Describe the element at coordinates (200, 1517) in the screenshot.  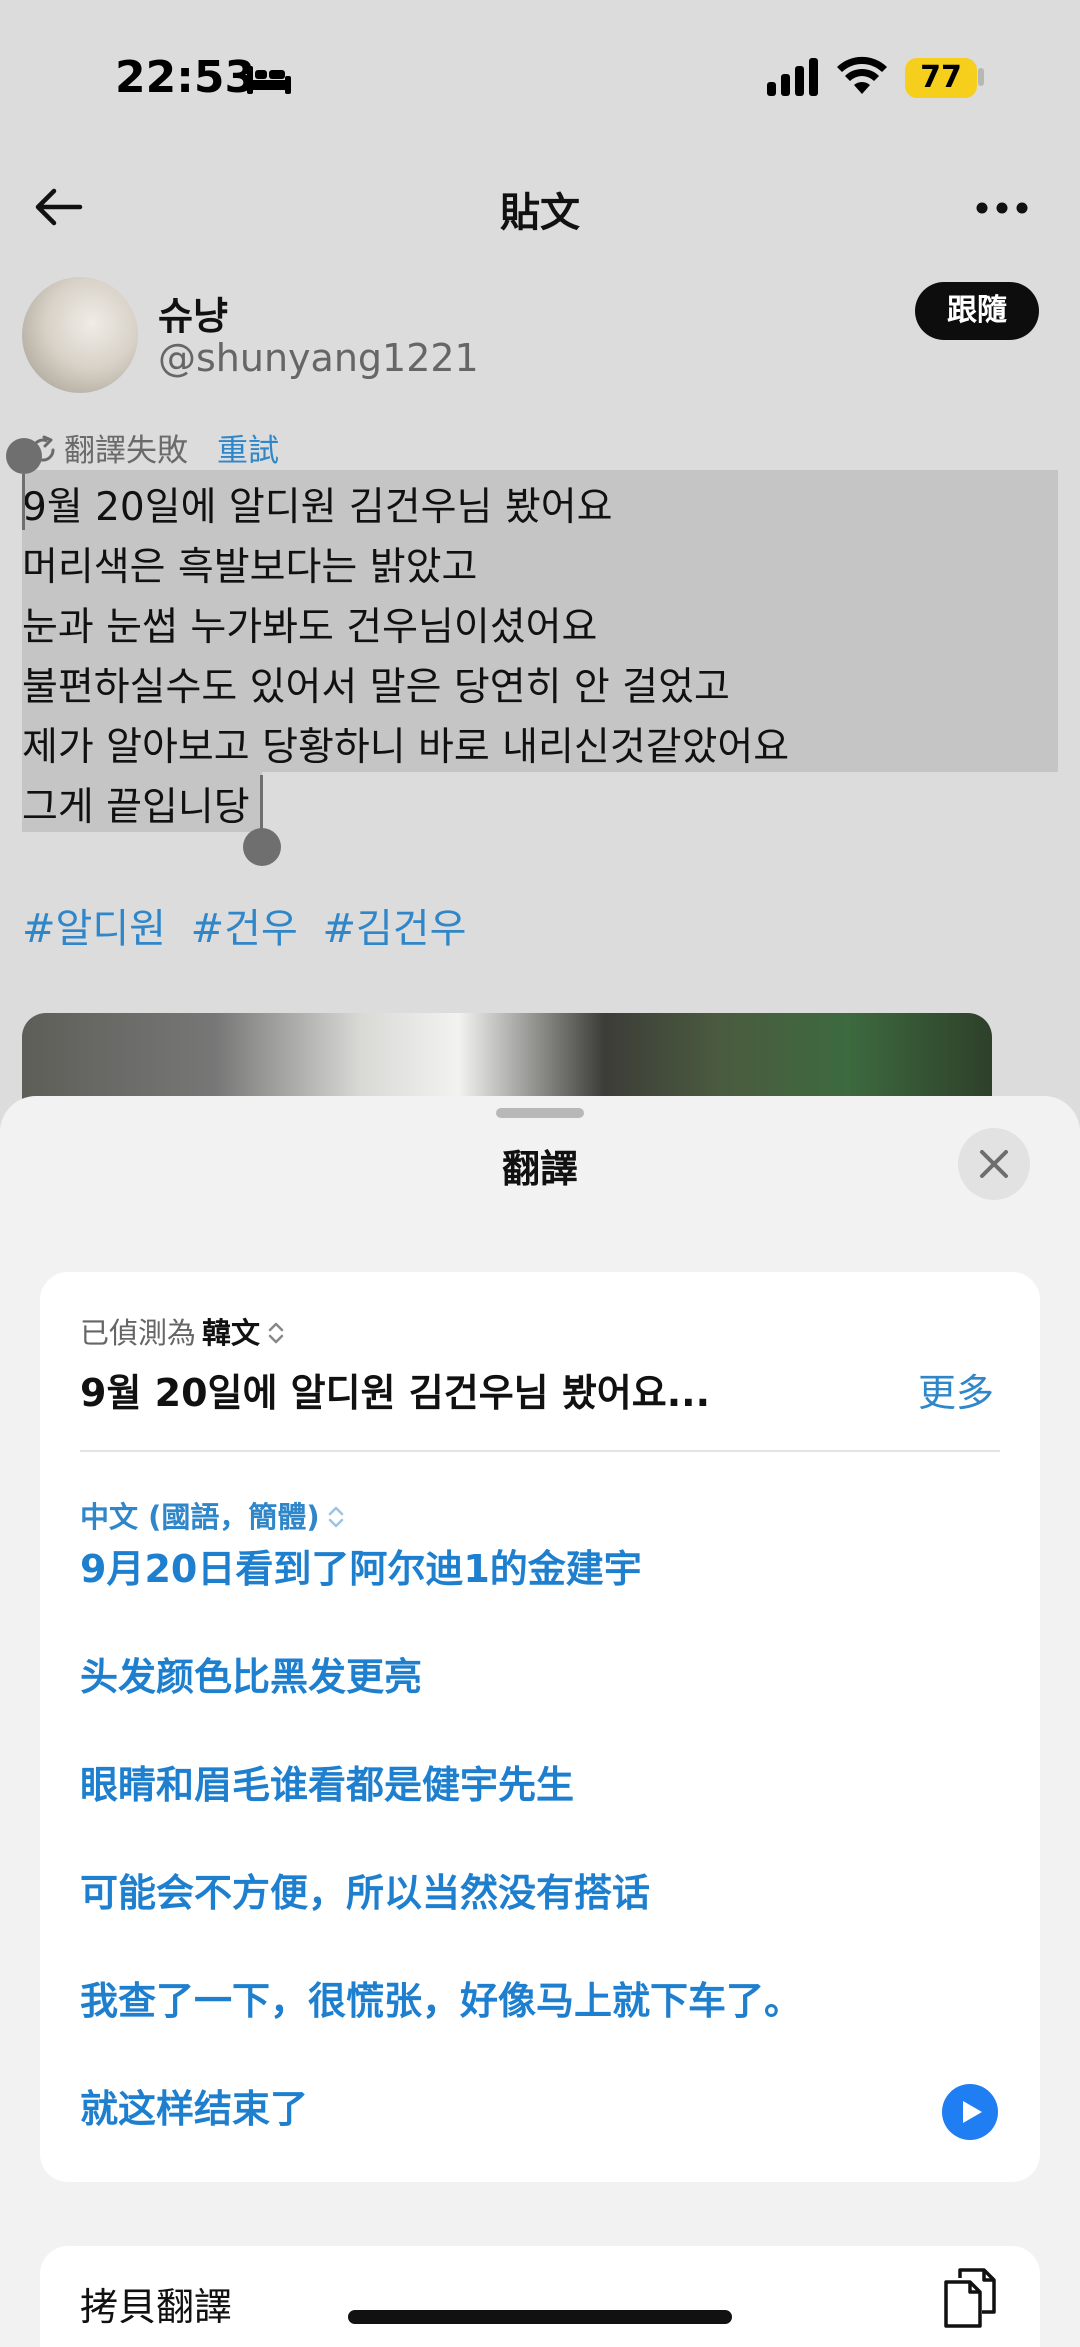
I see `target-language: 中文 (國語，簡體)` at that location.